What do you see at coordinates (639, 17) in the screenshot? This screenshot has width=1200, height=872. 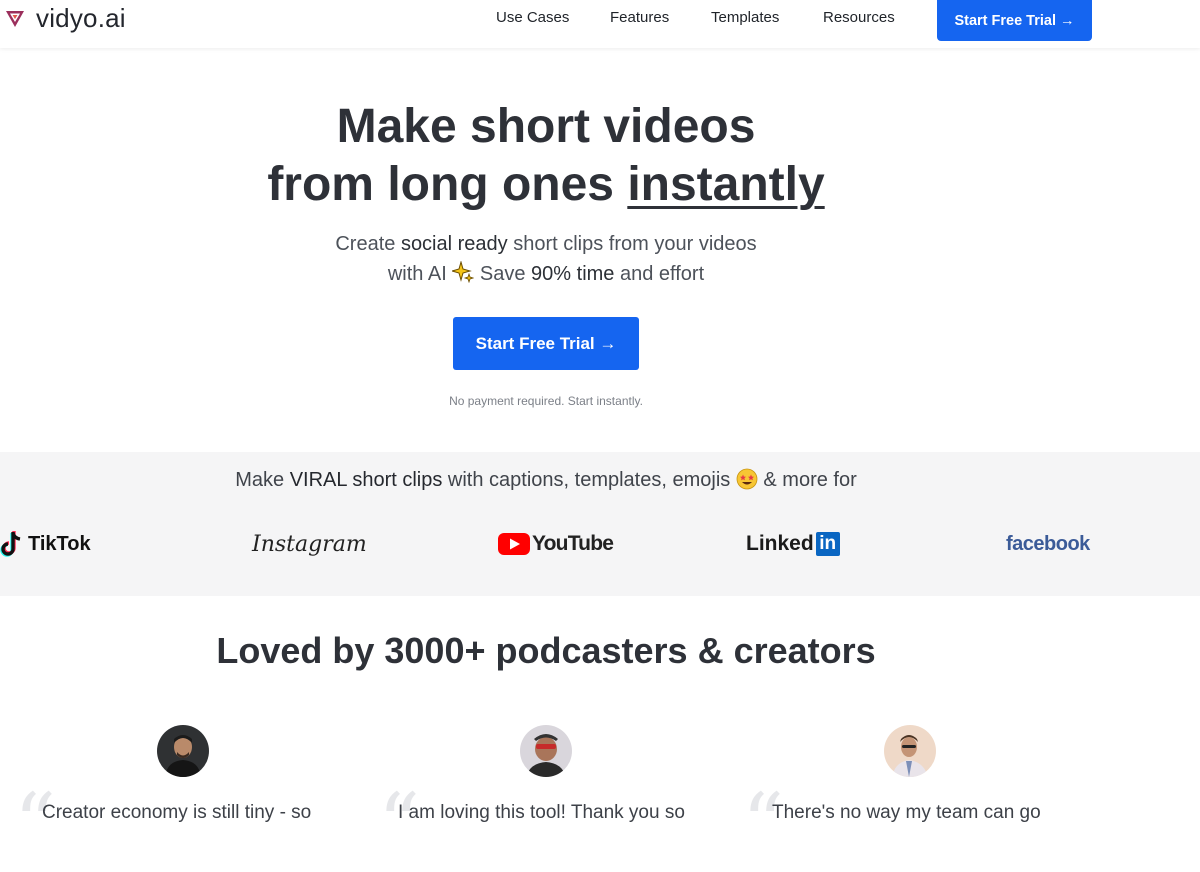 I see `nav-link-features: Features` at bounding box center [639, 17].